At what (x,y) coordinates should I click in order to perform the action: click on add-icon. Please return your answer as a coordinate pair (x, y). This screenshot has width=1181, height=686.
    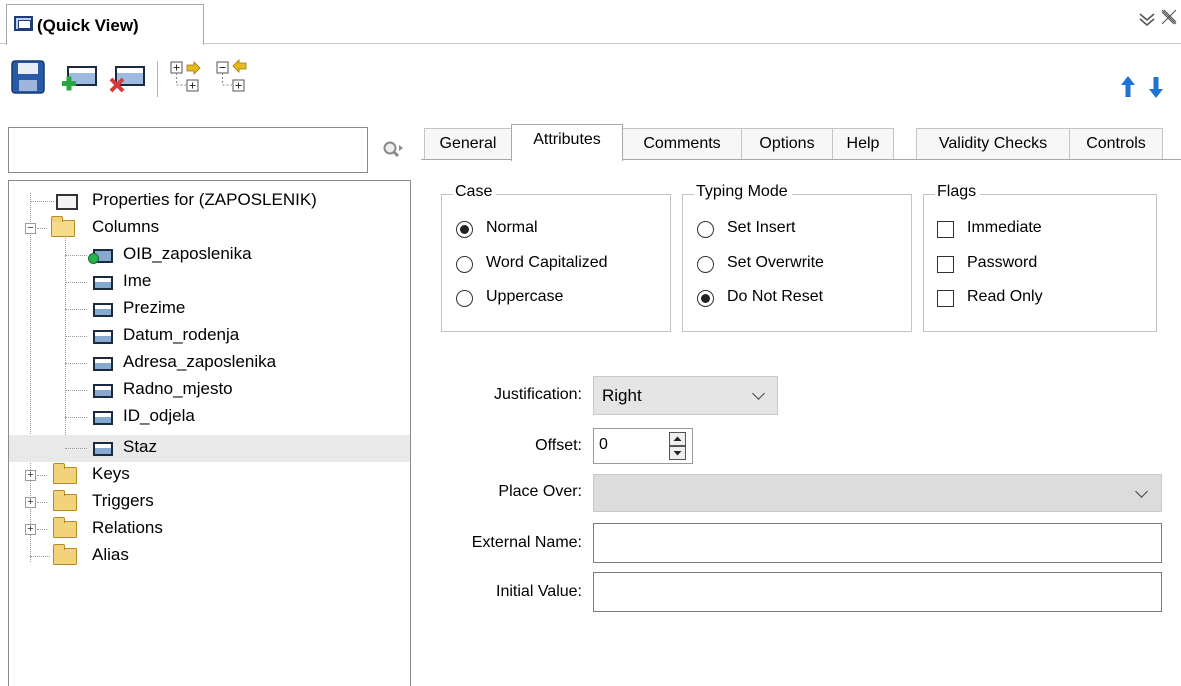
    Looking at the image, I should click on (79, 80).